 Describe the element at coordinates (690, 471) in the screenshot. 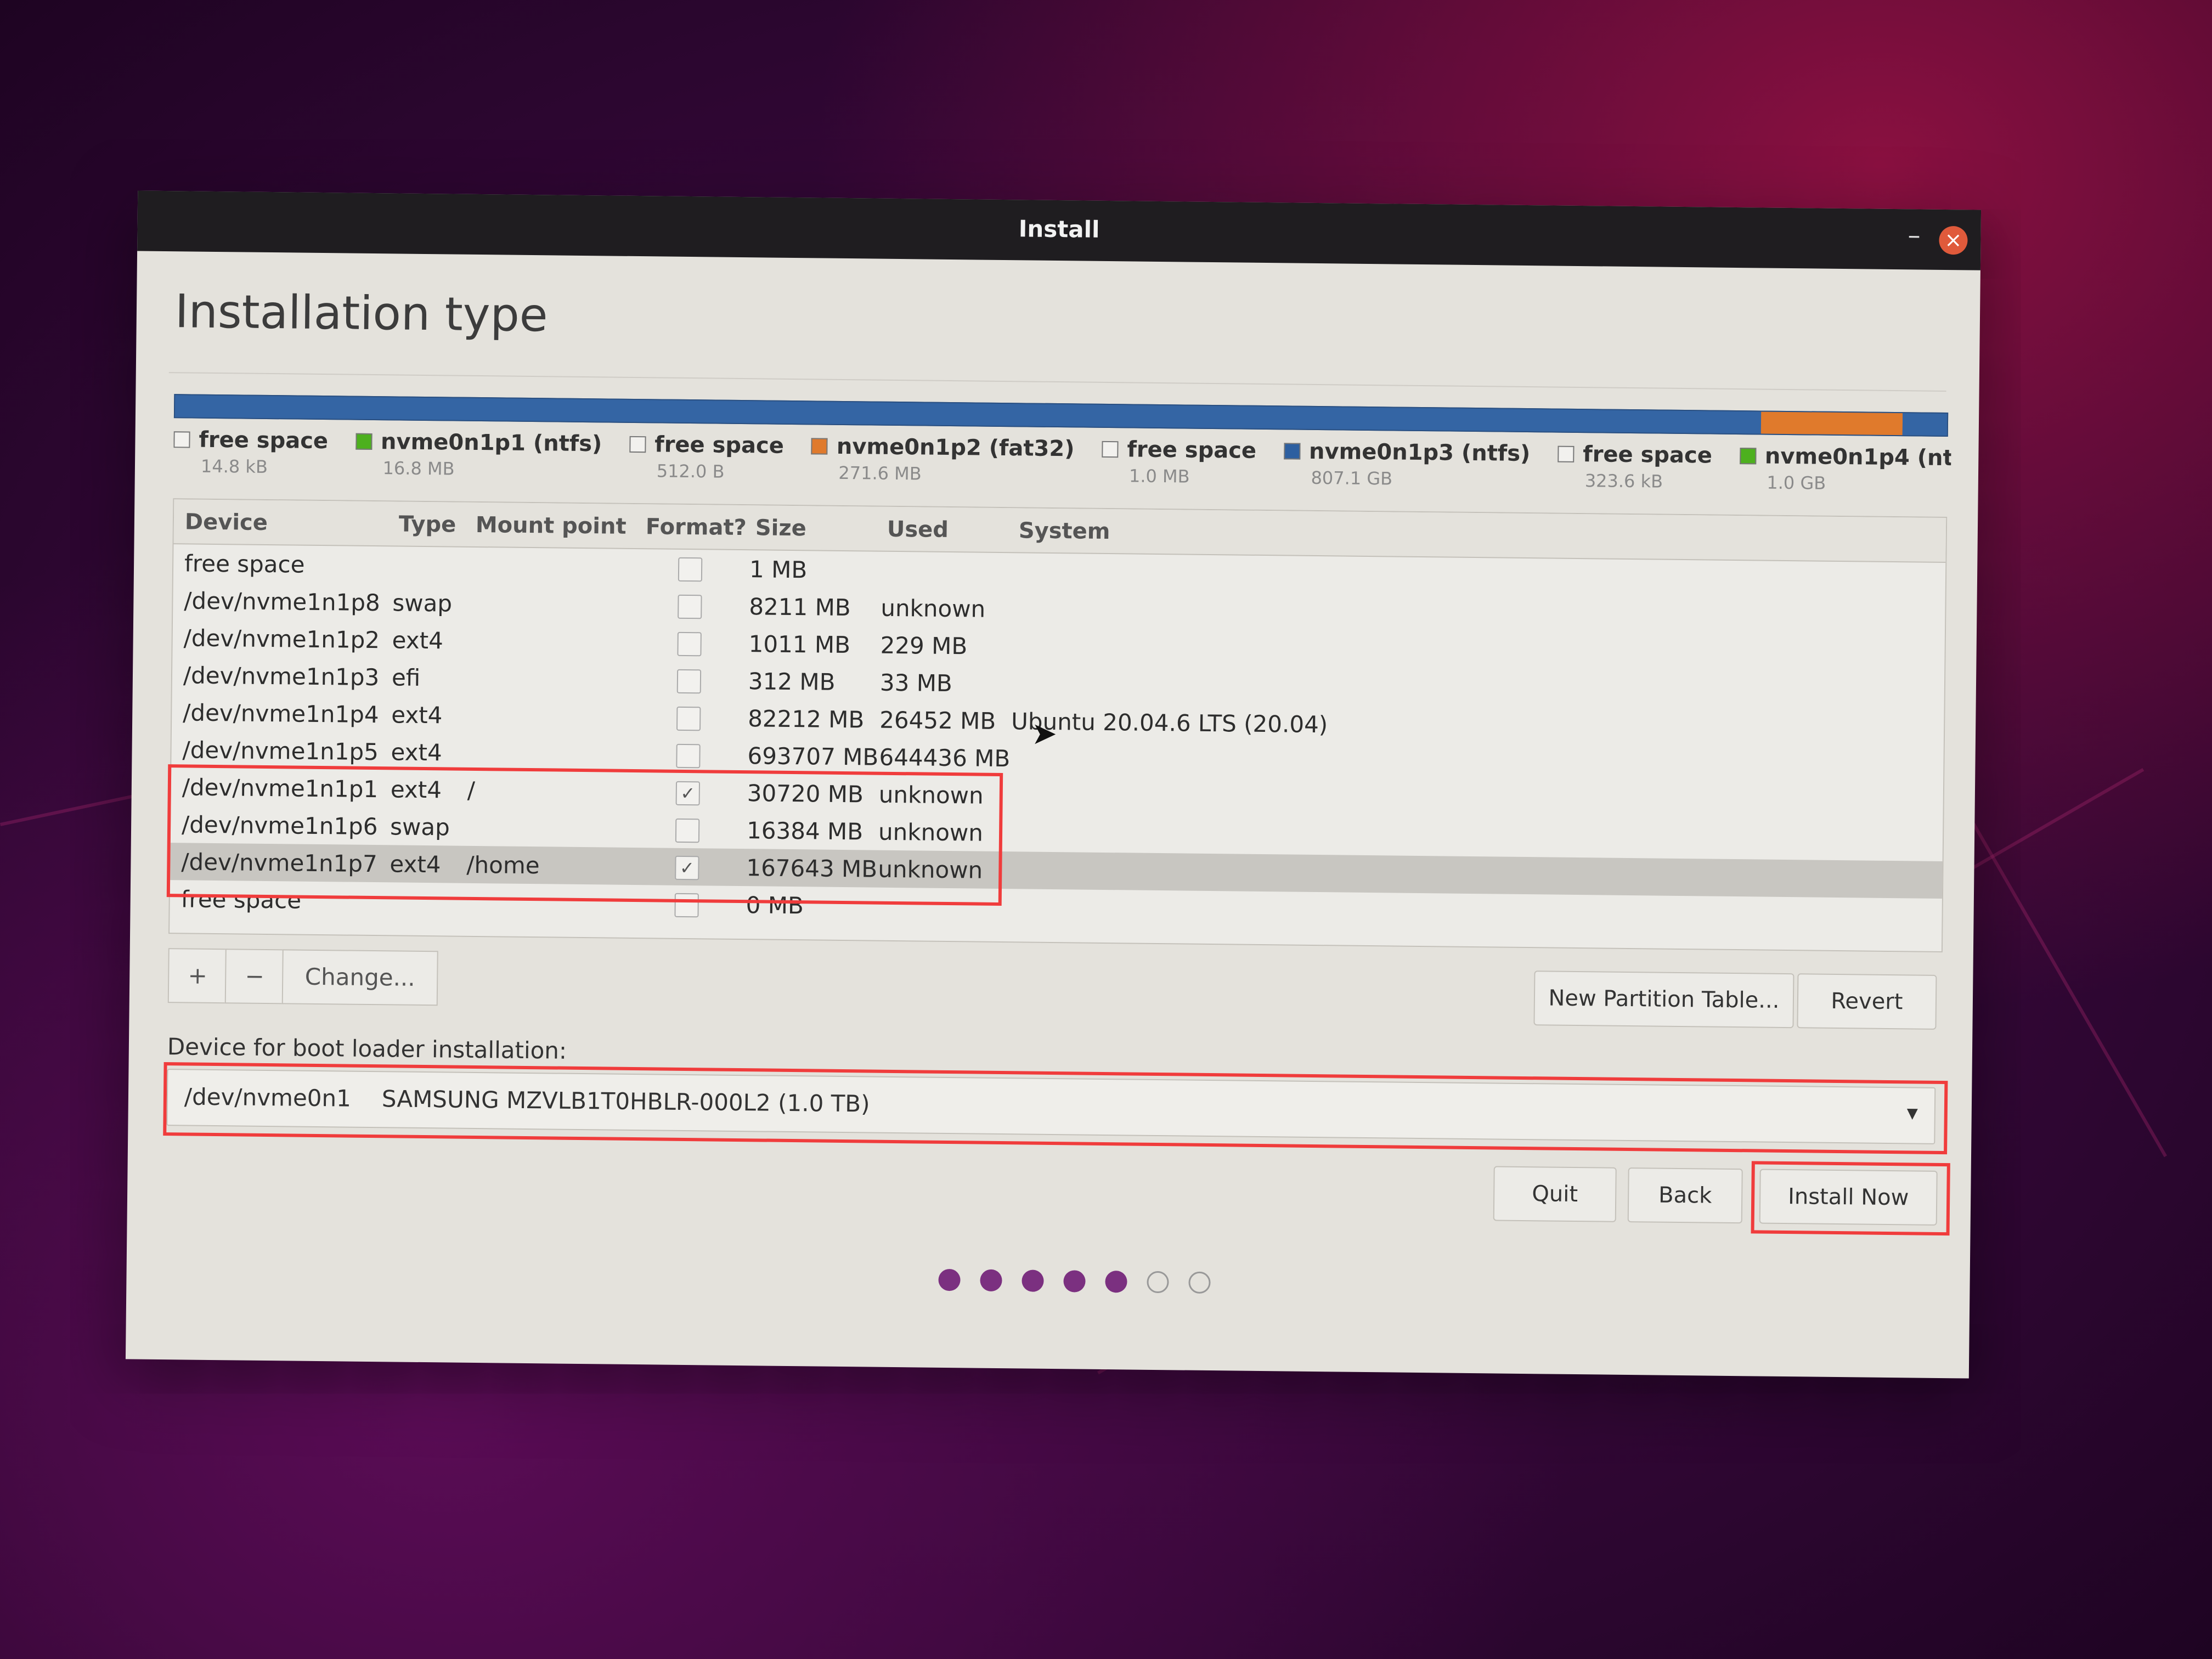

I see `legend-size: 512.0 B` at that location.